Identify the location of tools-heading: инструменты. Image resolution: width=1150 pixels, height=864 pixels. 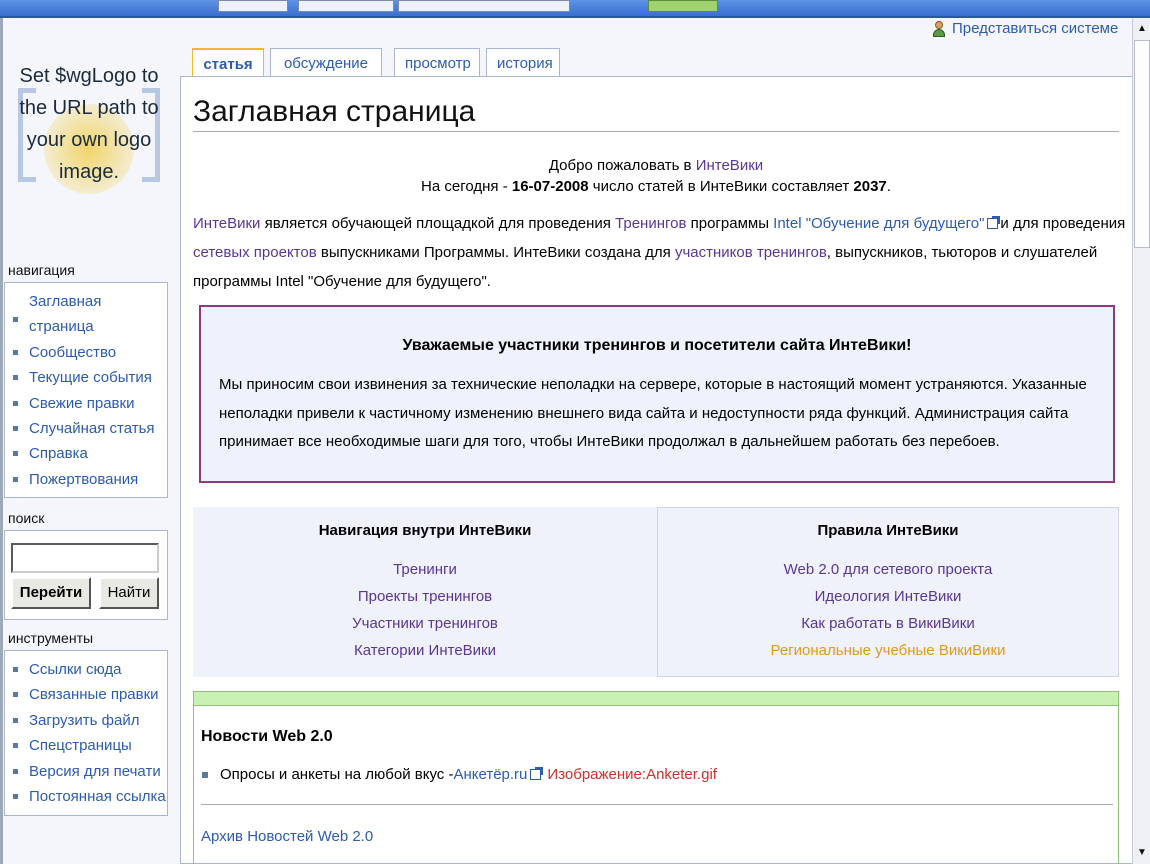
(51, 638).